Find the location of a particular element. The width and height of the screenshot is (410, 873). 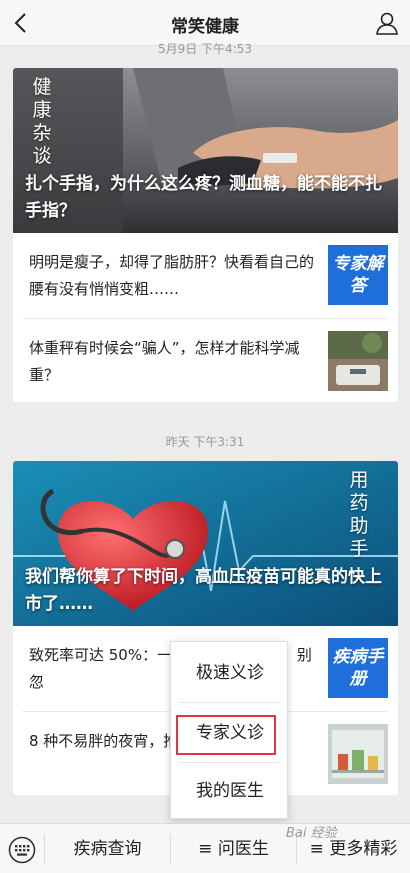

watermark: Bai 经验 is located at coordinates (311, 833).